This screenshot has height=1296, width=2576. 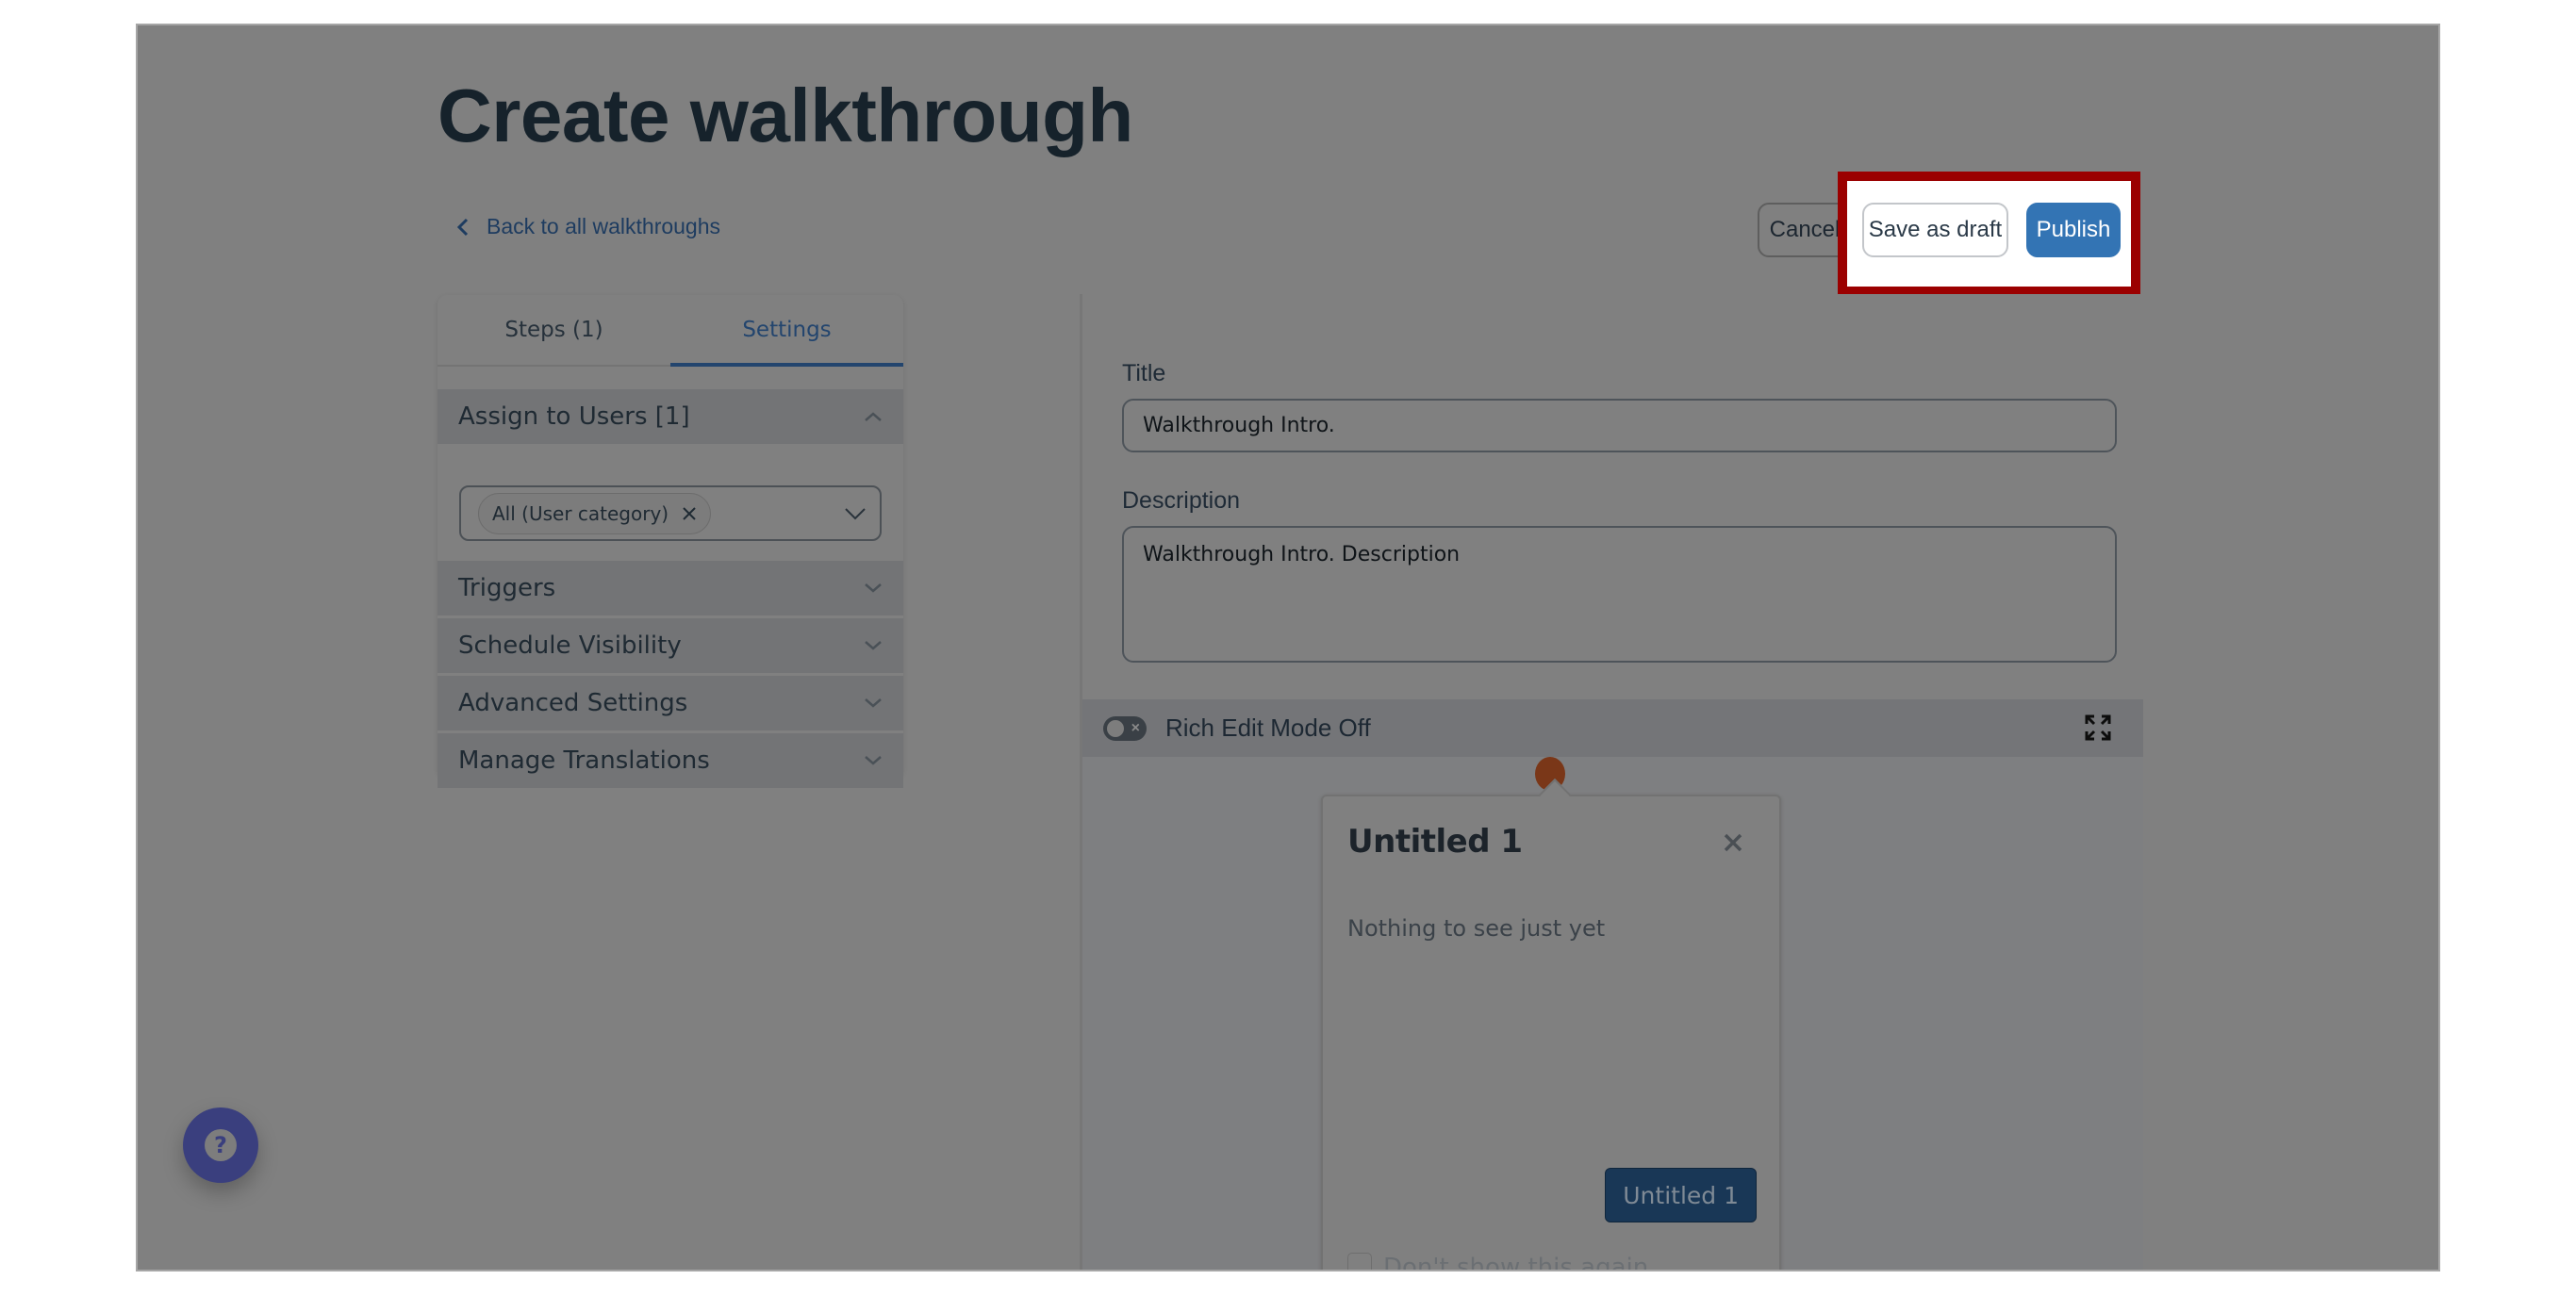 What do you see at coordinates (570, 646) in the screenshot?
I see `section-label: Schedule Visibility` at bounding box center [570, 646].